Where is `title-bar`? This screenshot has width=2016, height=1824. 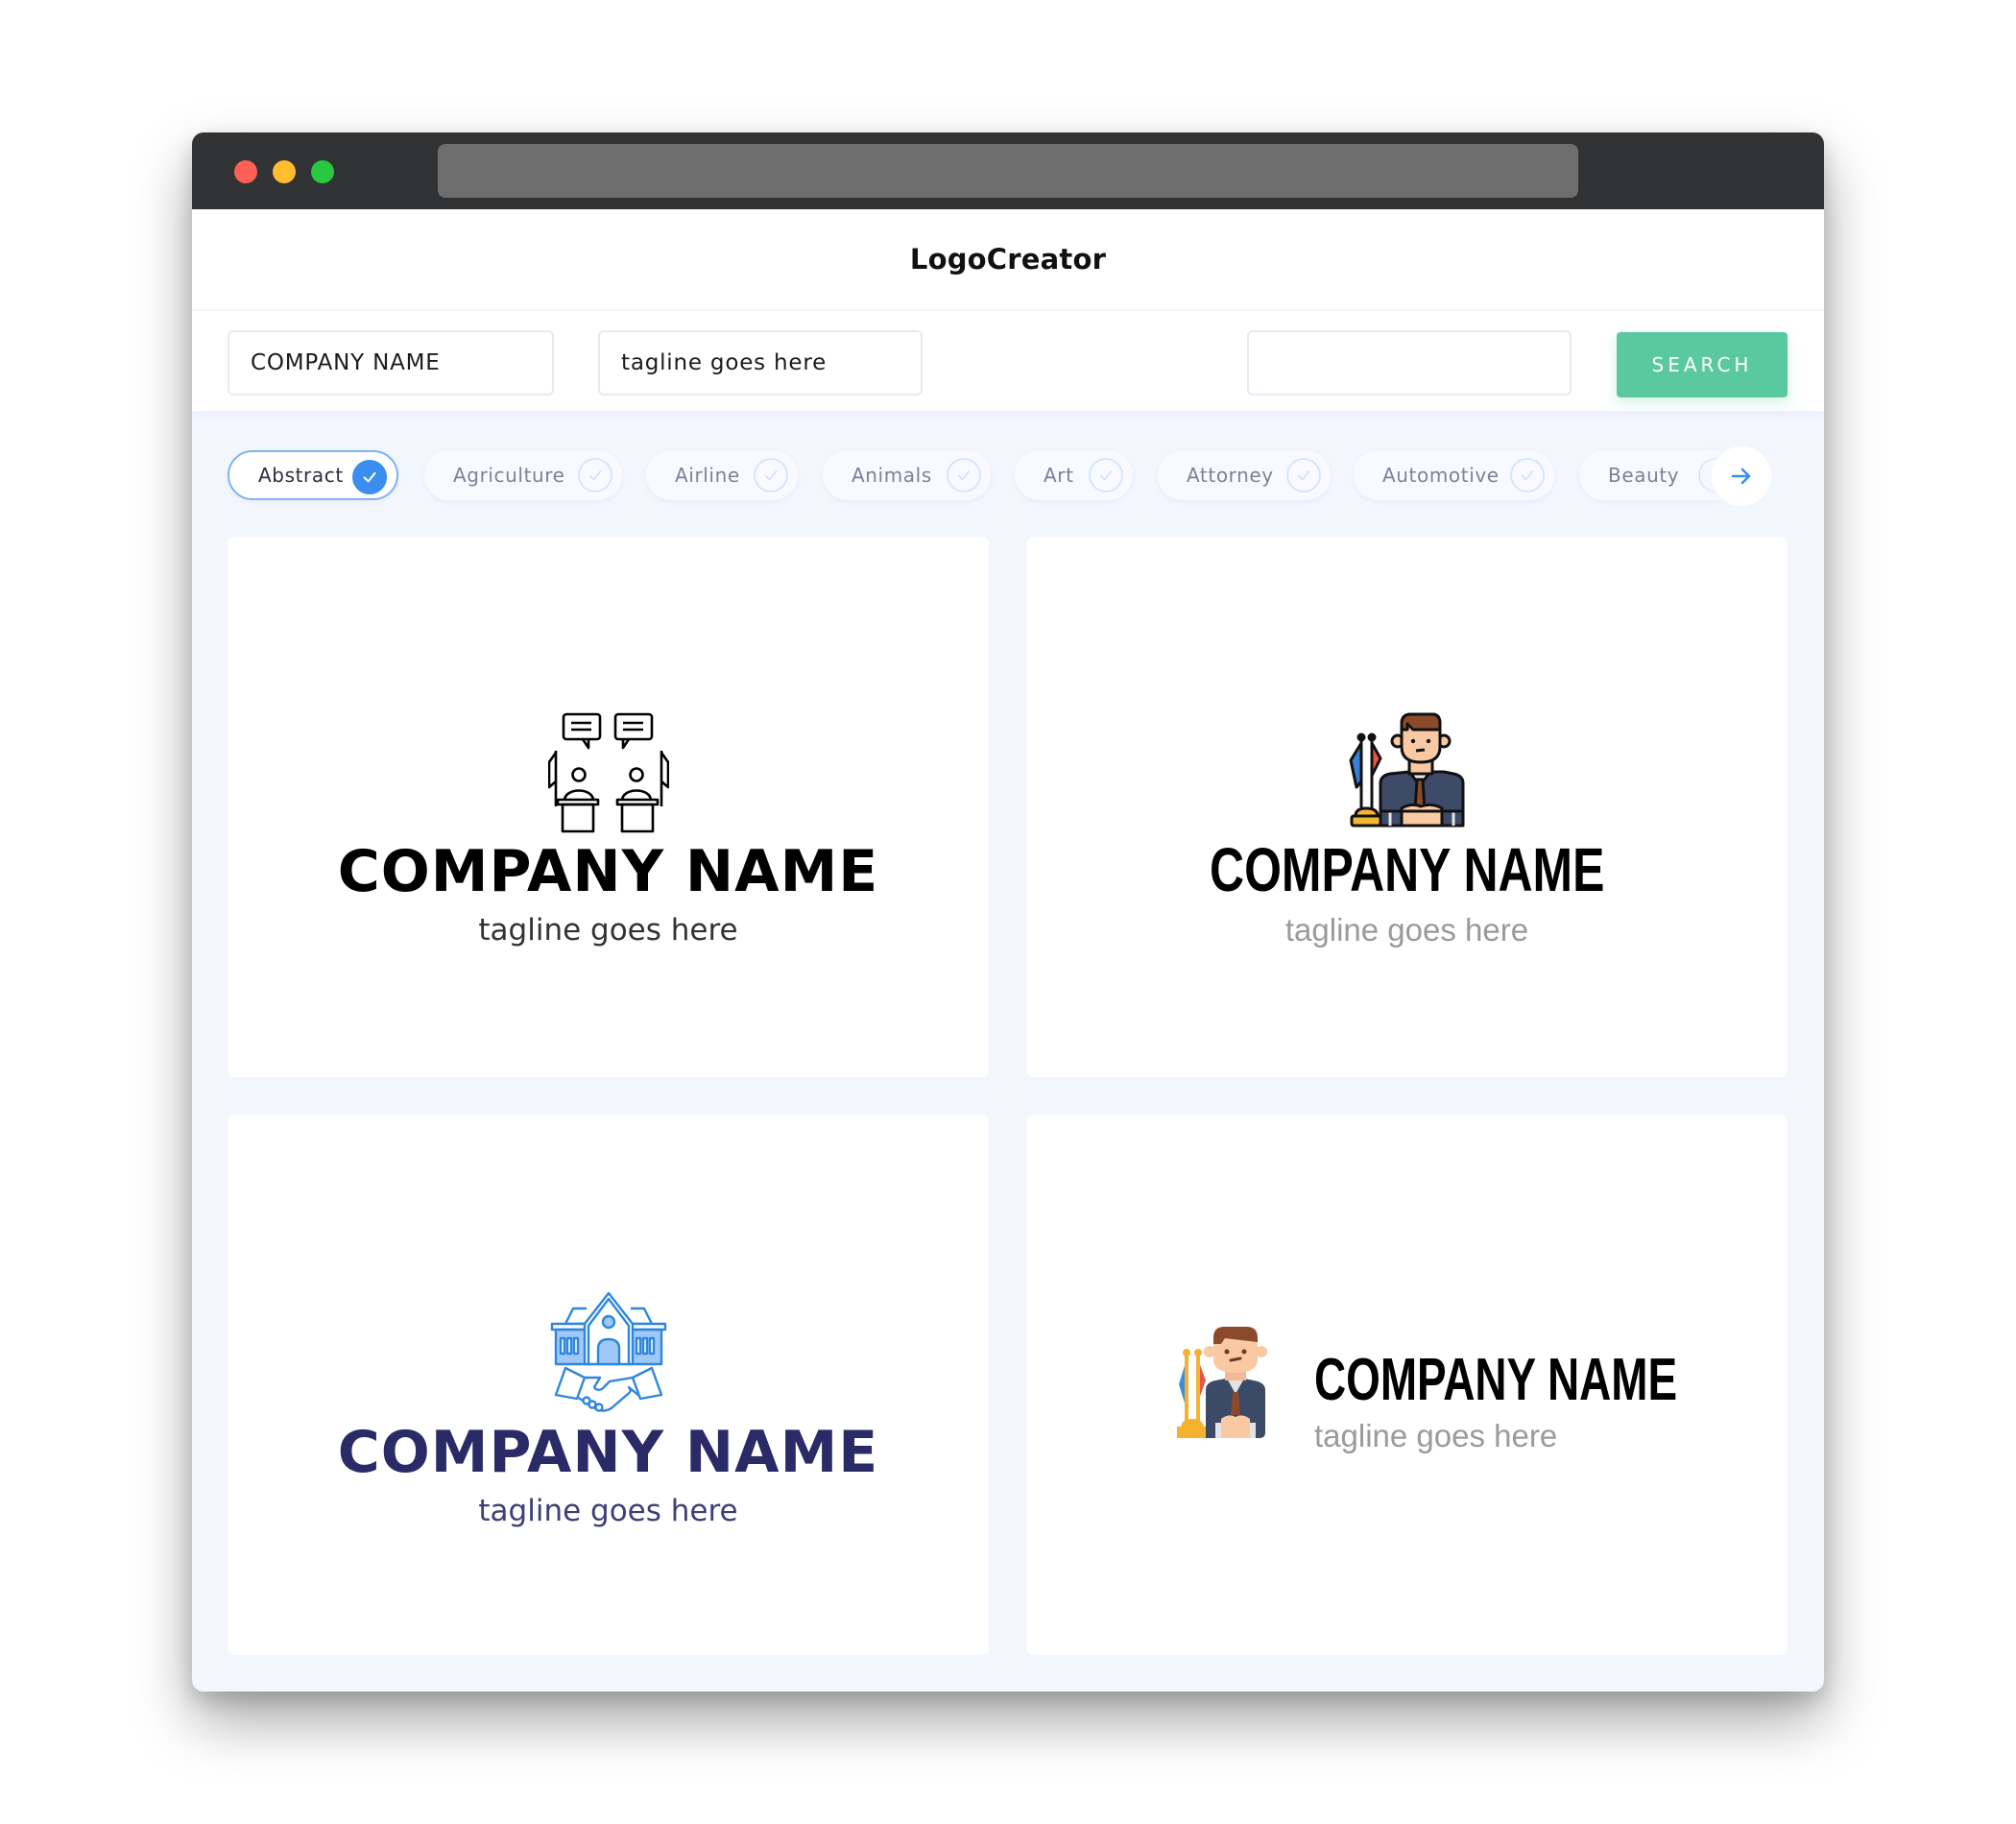 title-bar is located at coordinates (1008, 170).